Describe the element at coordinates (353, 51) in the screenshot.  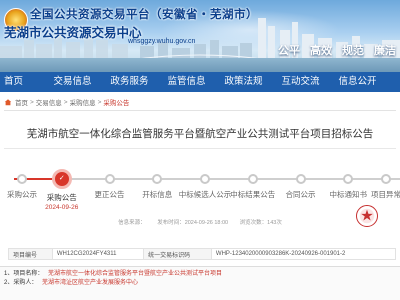
I see `slogan-standard: 规范` at that location.